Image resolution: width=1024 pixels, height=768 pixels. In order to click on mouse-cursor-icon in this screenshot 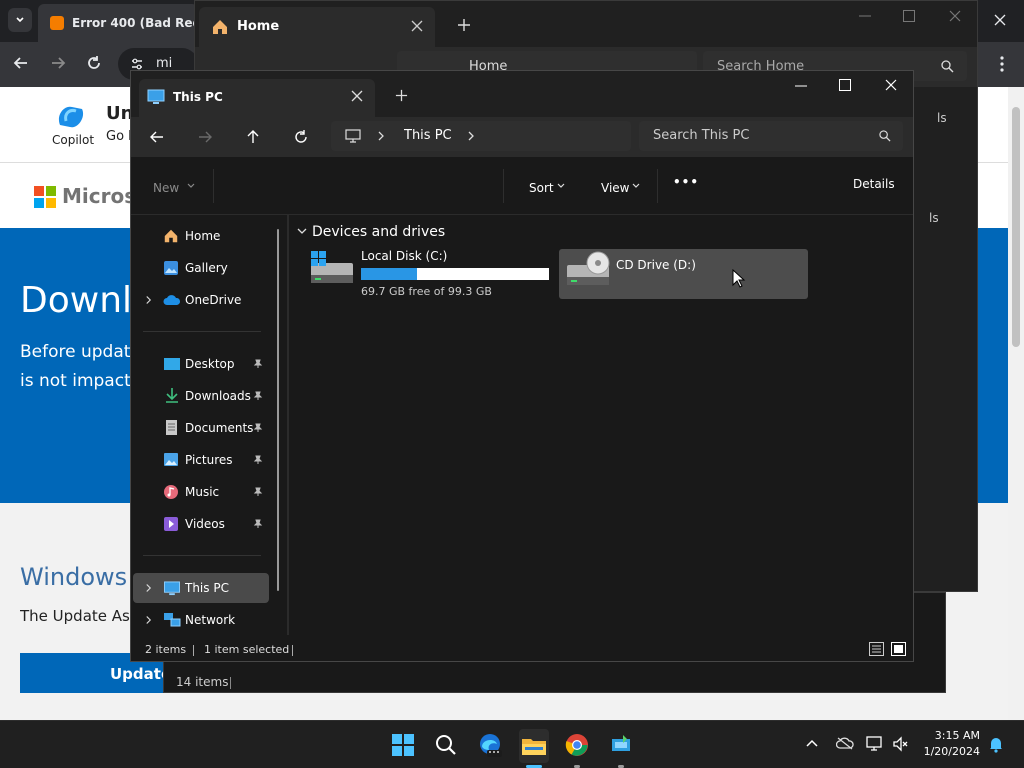, I will do `click(739, 278)`.